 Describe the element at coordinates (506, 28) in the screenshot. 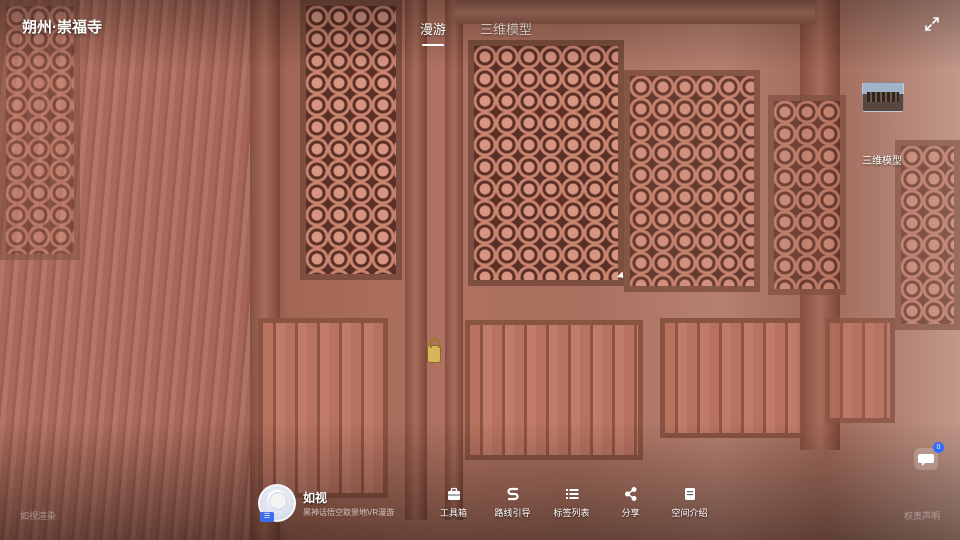

I see `tab-3d-model: 三维模型` at that location.